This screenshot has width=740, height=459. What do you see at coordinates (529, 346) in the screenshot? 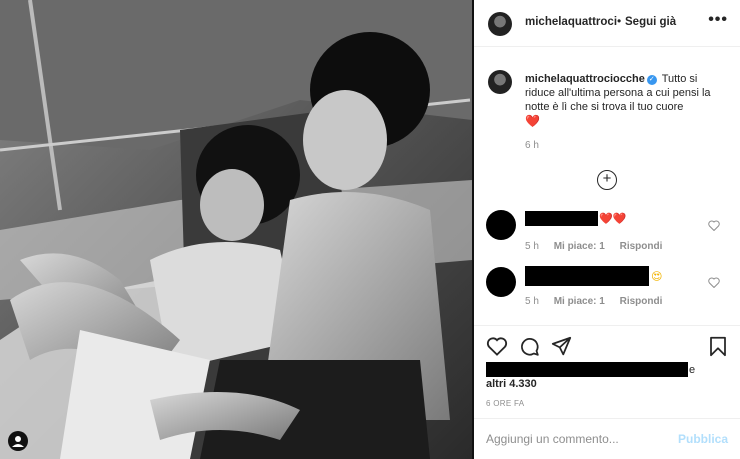
I see `comment-icon` at bounding box center [529, 346].